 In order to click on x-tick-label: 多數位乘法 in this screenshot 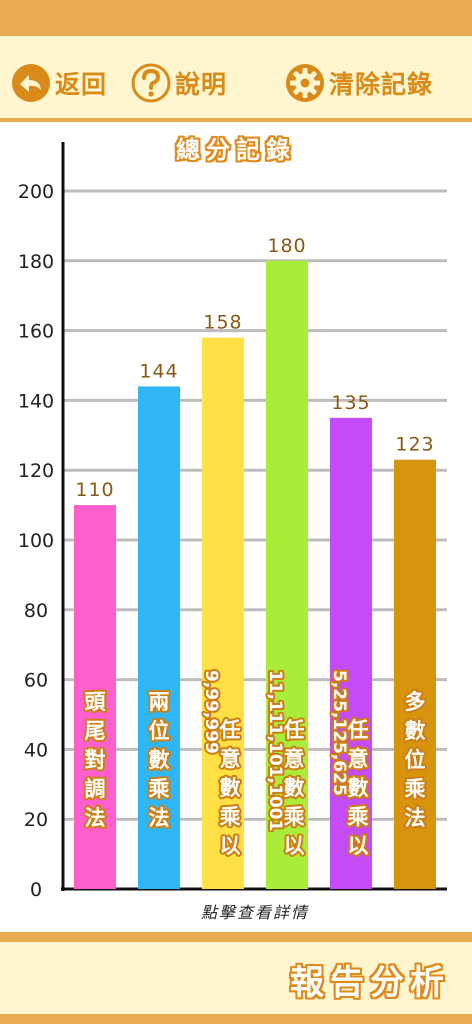, I will do `click(415, 760)`.